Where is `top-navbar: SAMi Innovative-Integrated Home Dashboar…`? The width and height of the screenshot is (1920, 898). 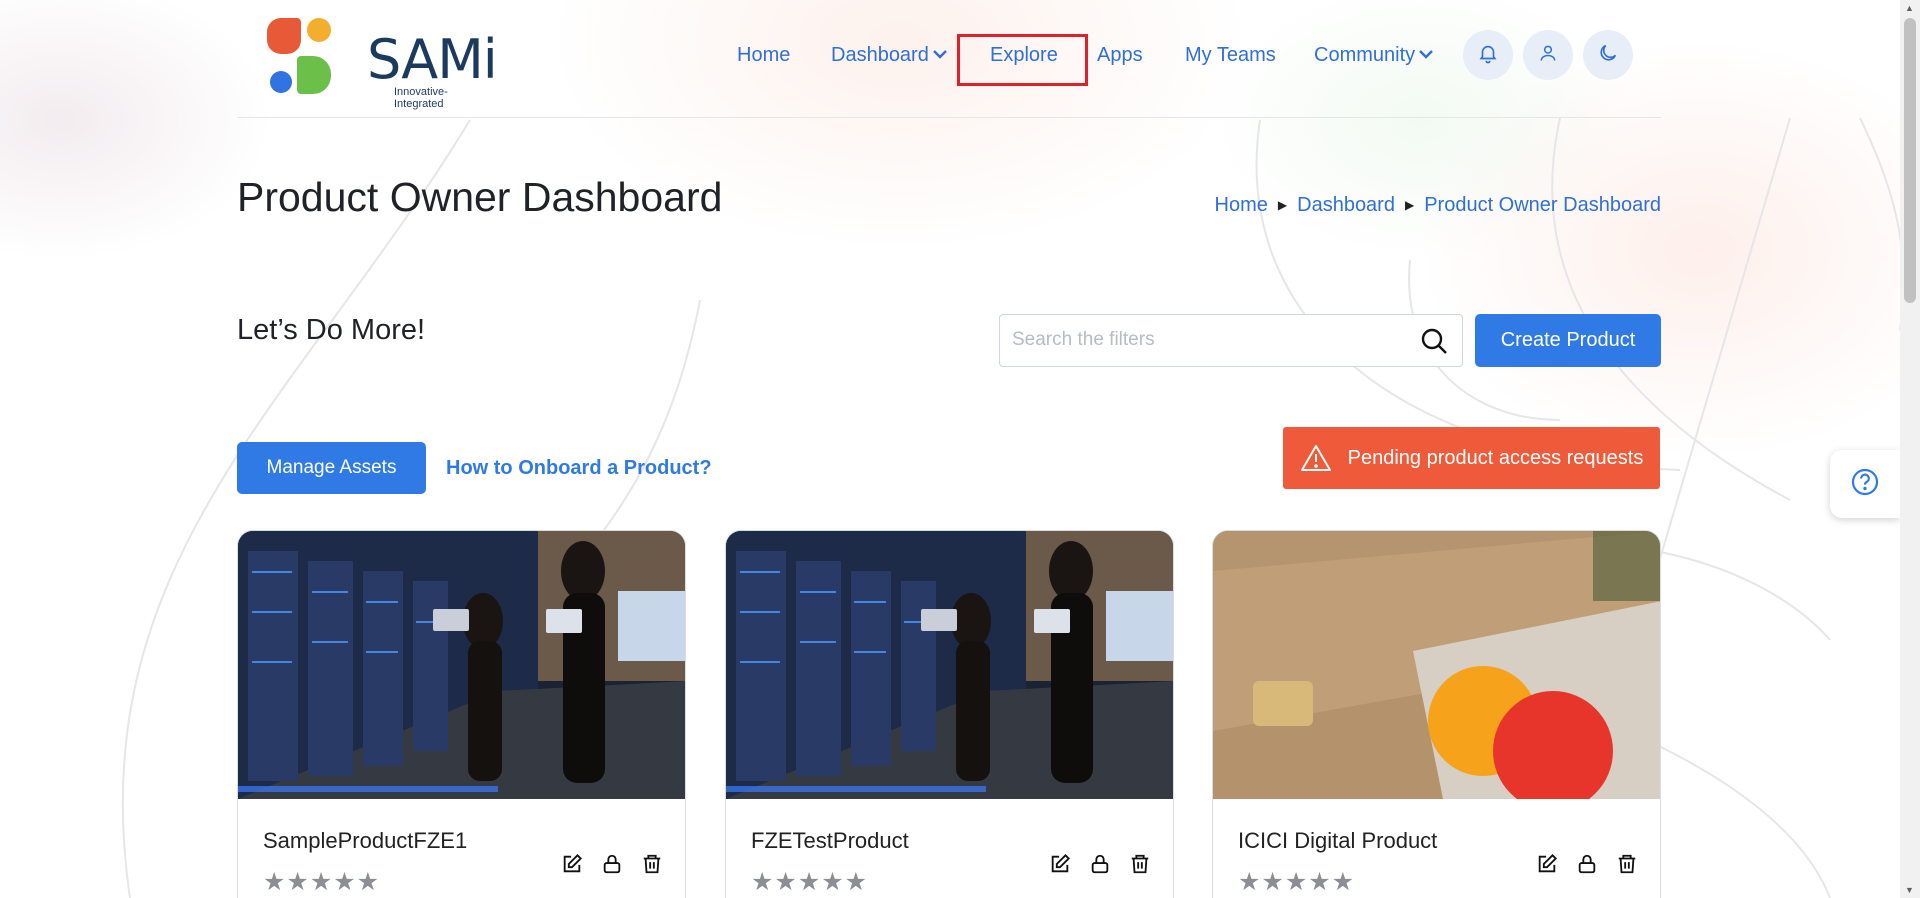
top-navbar: SAMi Innovative-Integrated Home Dashboar… is located at coordinates (949, 59).